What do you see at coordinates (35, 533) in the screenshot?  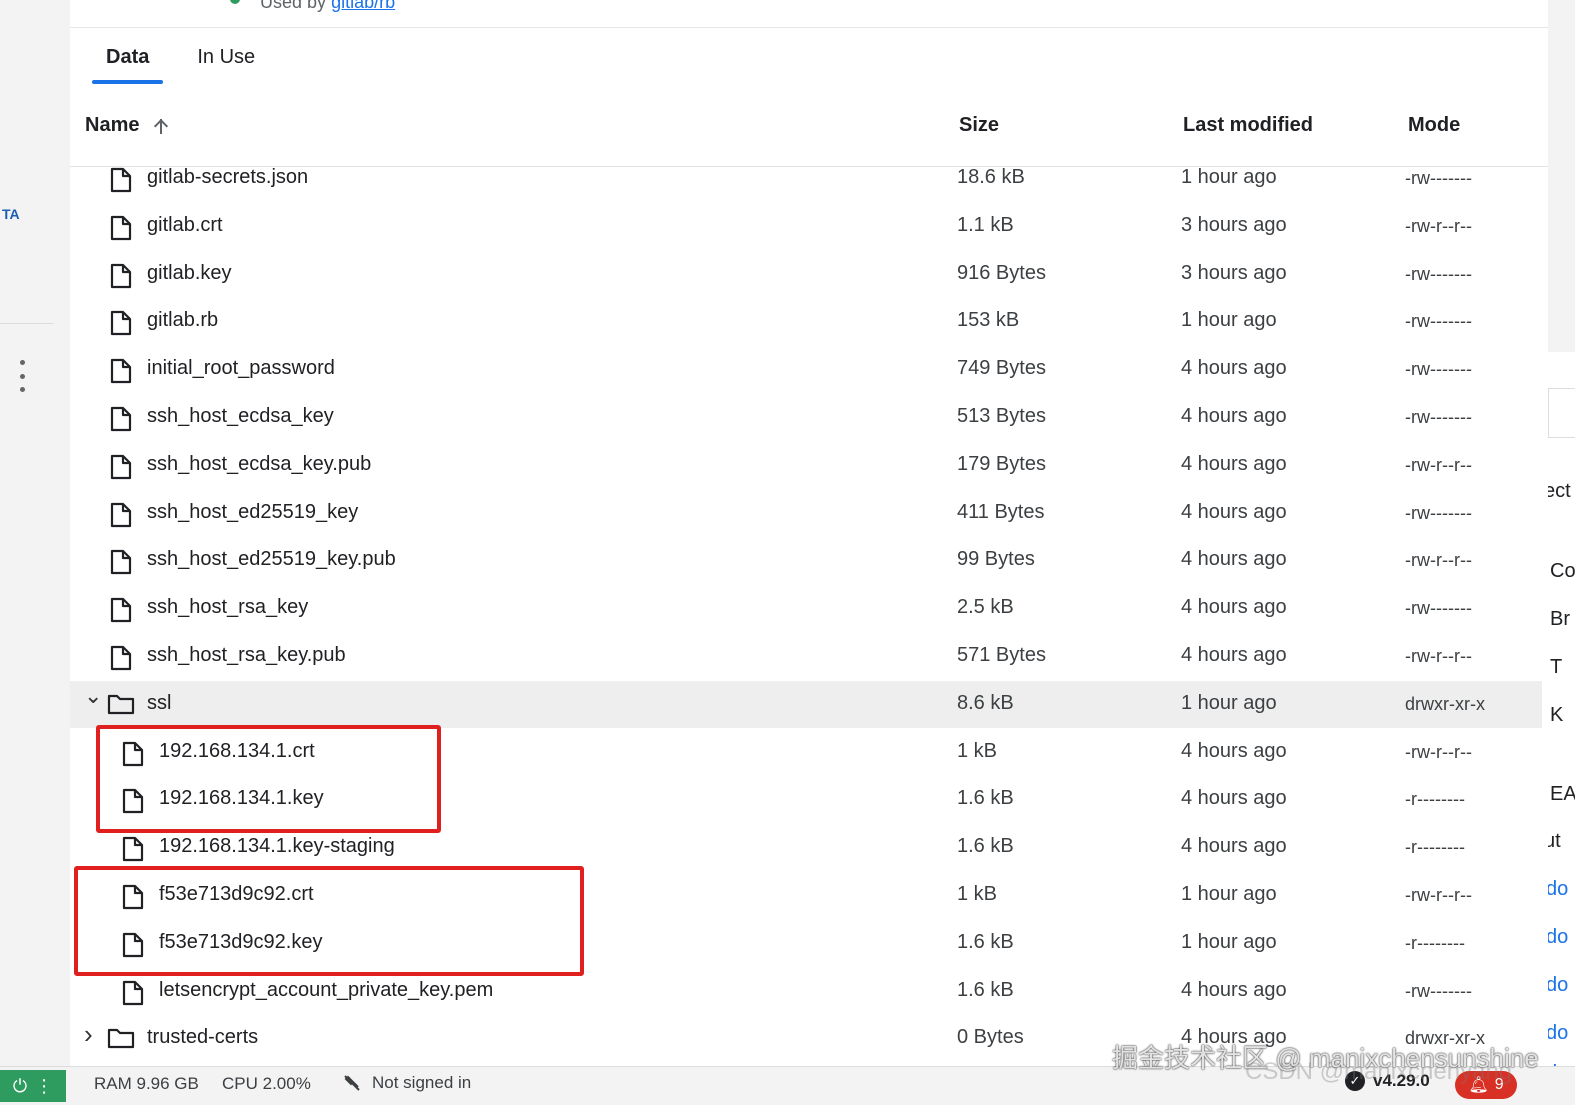 I see `left-rail: TA` at bounding box center [35, 533].